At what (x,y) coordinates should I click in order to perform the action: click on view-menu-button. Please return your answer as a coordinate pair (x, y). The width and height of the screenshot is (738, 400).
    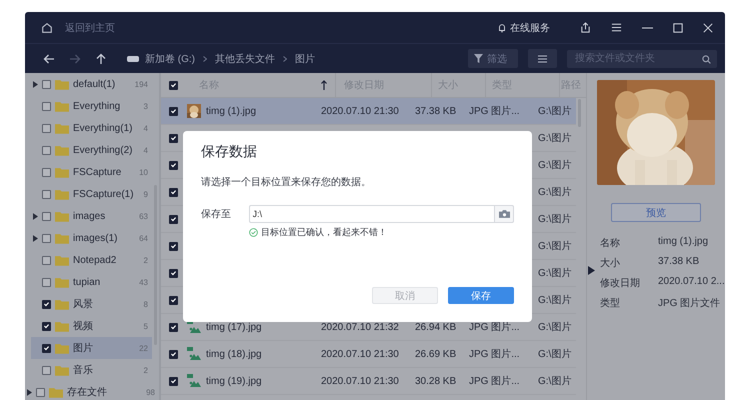
    Looking at the image, I should click on (542, 58).